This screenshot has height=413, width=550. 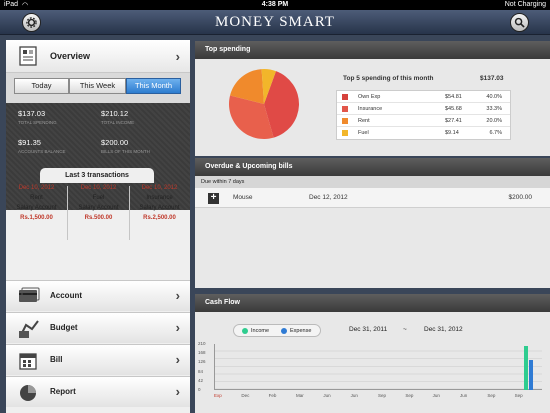 What do you see at coordinates (37, 117) in the screenshot?
I see `stat-total-spending: $137.03 TOTAL SPENDING` at bounding box center [37, 117].